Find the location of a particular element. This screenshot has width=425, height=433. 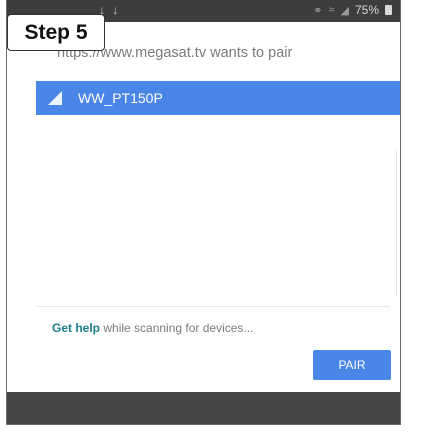

battery-percent: 75% is located at coordinates (366, 10).